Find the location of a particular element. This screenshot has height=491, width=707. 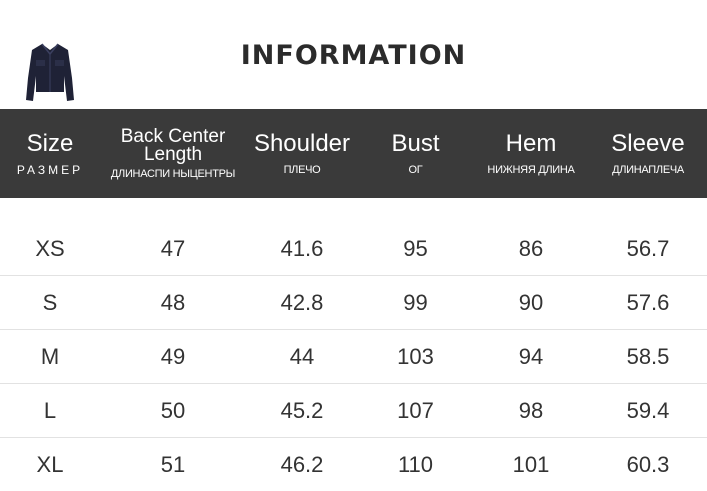

header-sleeve: Sleeve ДЛИНАПЛЕЧА is located at coordinates (648, 153).